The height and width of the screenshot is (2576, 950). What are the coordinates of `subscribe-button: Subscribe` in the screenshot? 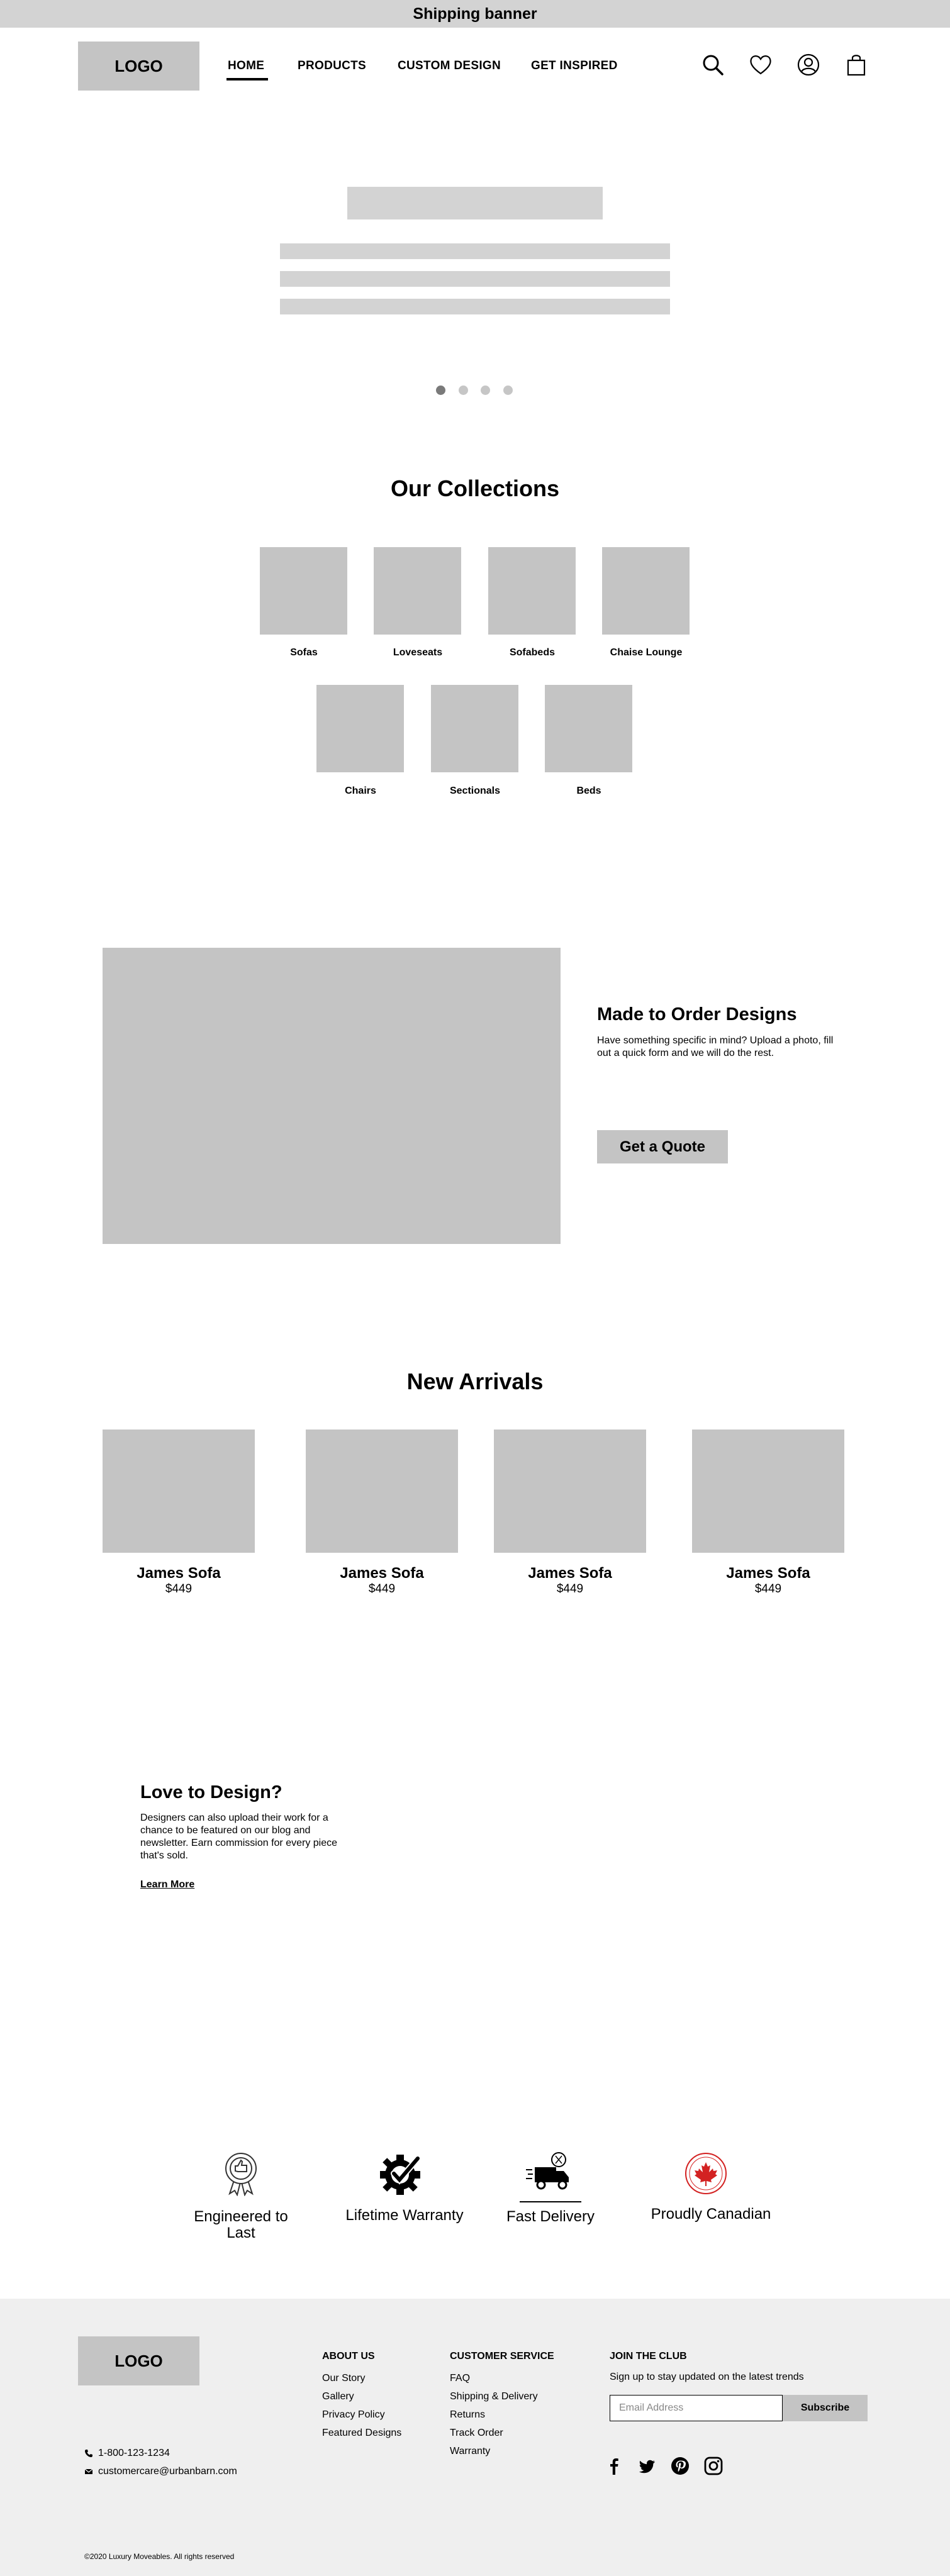 It's located at (825, 2408).